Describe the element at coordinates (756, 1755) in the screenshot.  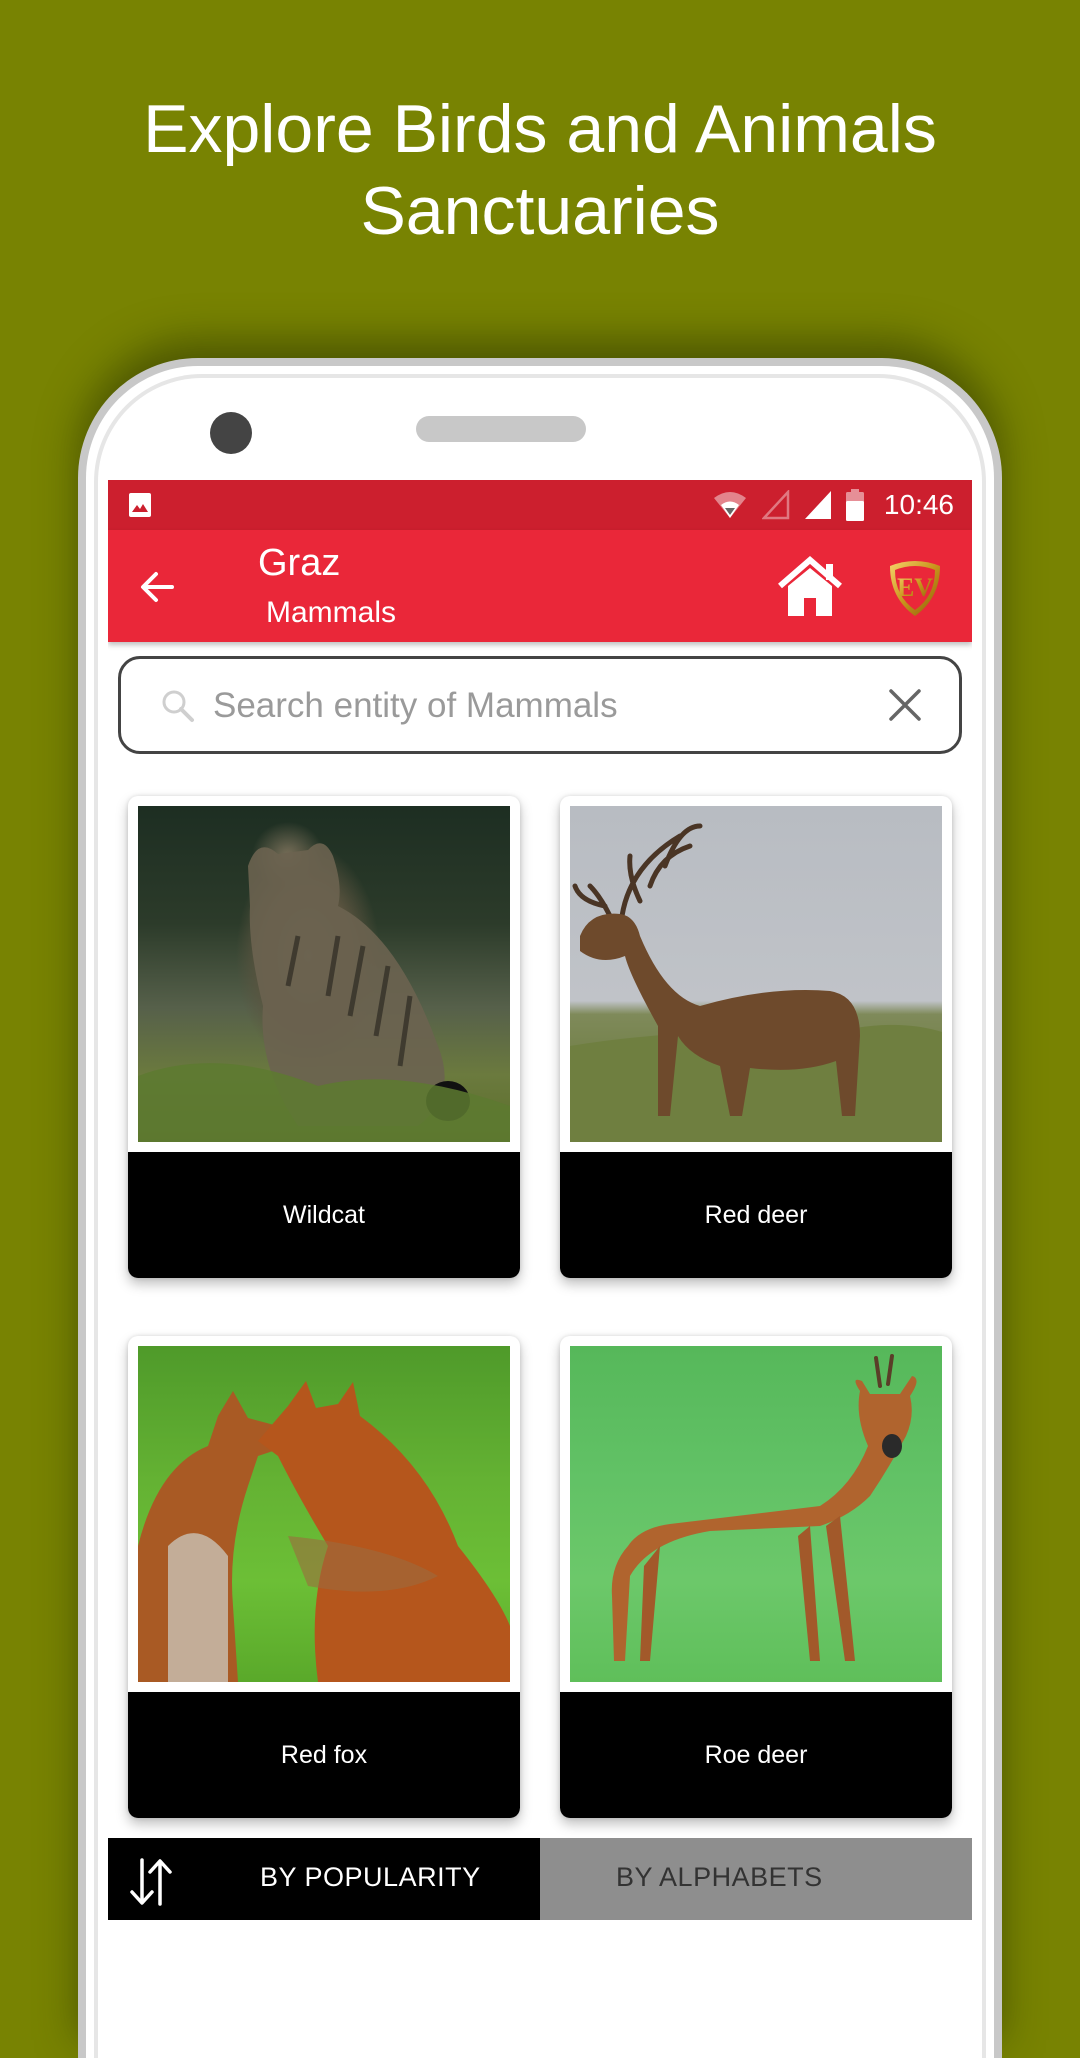
I see `animal-name: Roe deer` at that location.